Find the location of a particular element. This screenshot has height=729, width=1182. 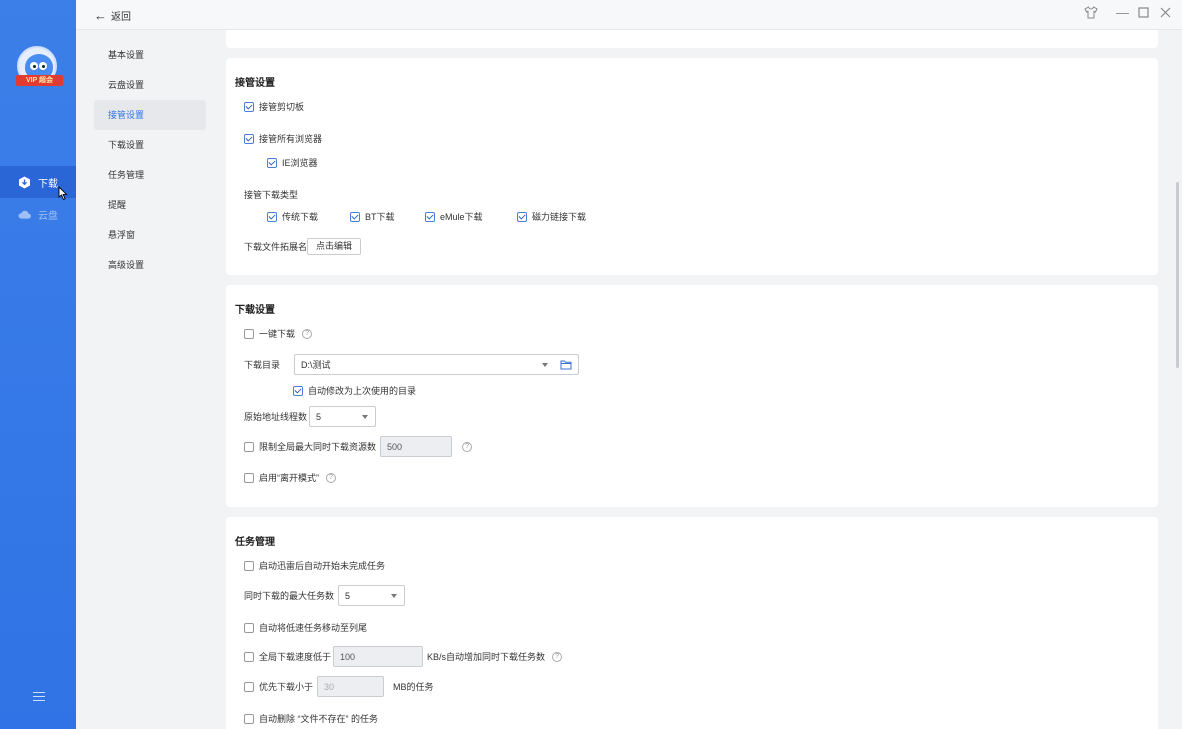

download-dir-select: D:\测试 is located at coordinates (436, 364).